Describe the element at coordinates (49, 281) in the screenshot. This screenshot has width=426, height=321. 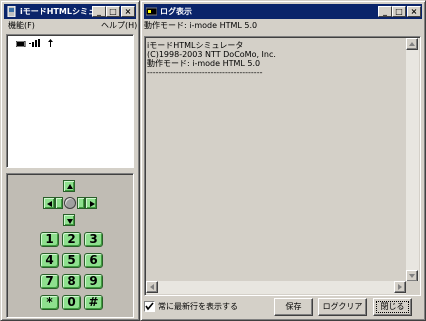
I see `key-7: 7` at that location.